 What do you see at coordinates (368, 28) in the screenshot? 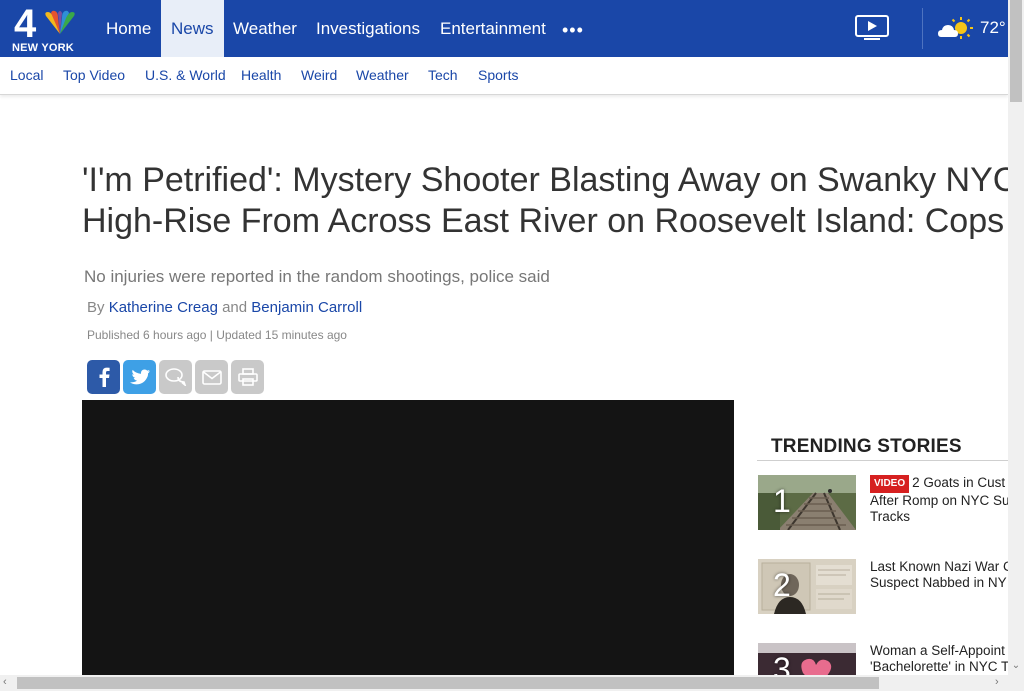
I see `nav-investigations: Investigations` at bounding box center [368, 28].